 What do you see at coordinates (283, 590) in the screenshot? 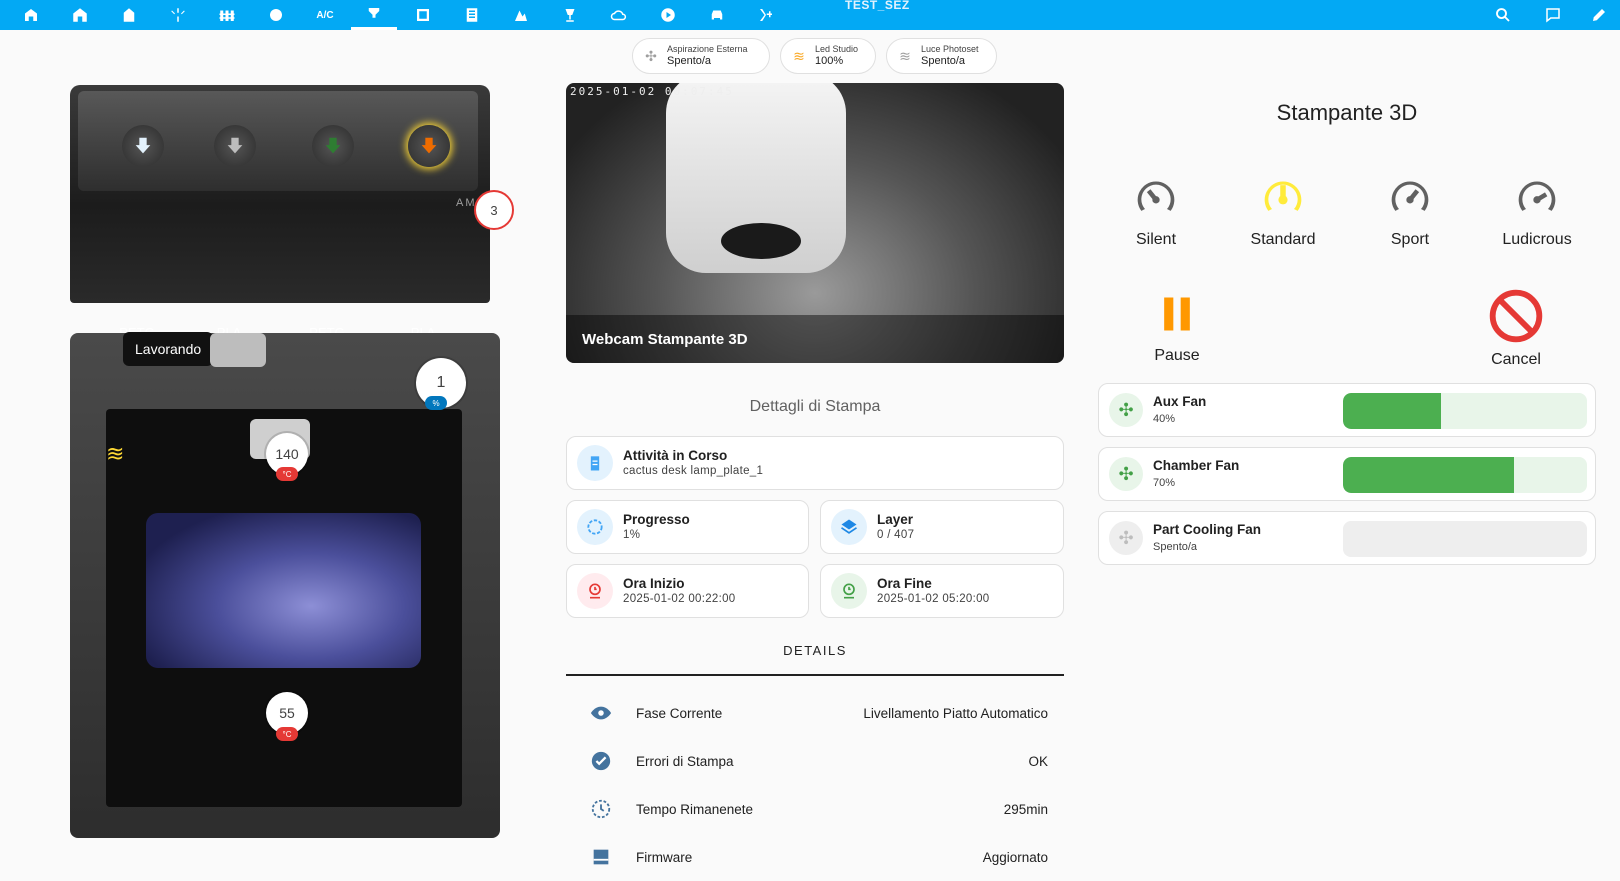
I see `printer-chamber-camera-image` at bounding box center [283, 590].